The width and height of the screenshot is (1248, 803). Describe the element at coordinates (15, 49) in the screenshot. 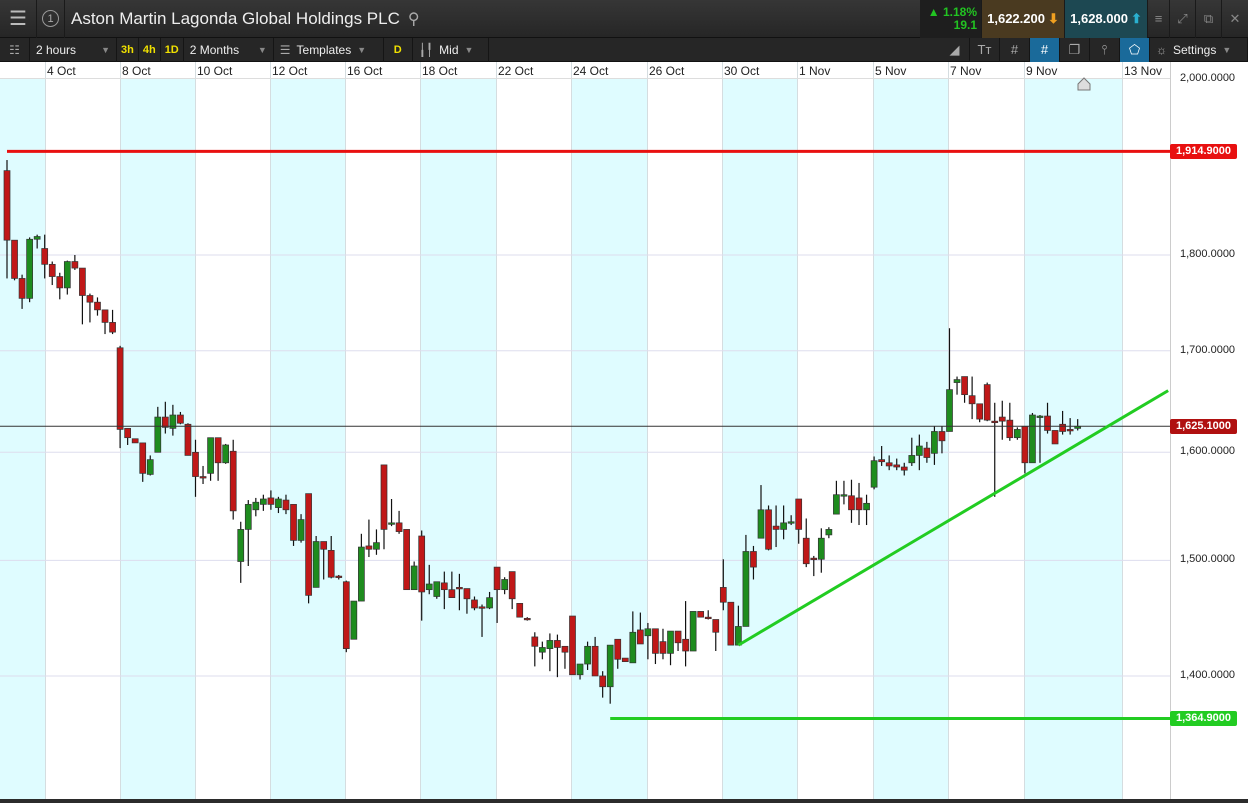

I see `list-icon: ☷` at that location.